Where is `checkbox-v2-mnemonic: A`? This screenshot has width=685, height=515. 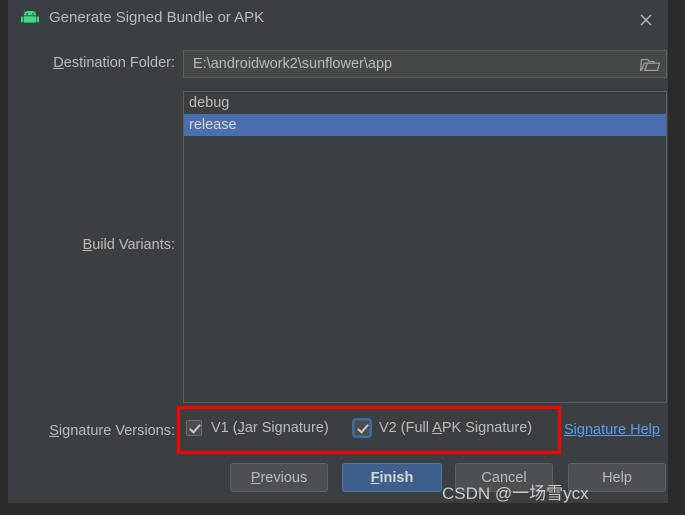
checkbox-v2-mnemonic: A is located at coordinates (437, 428).